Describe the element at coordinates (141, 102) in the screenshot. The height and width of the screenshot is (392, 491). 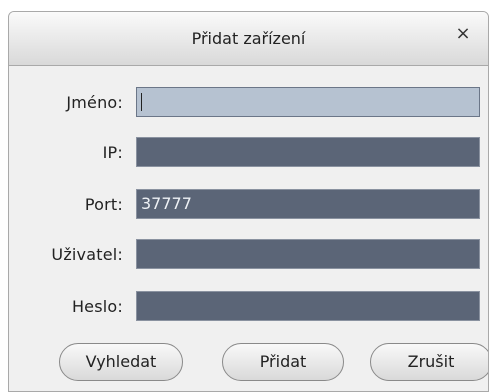
I see `text-caret` at that location.